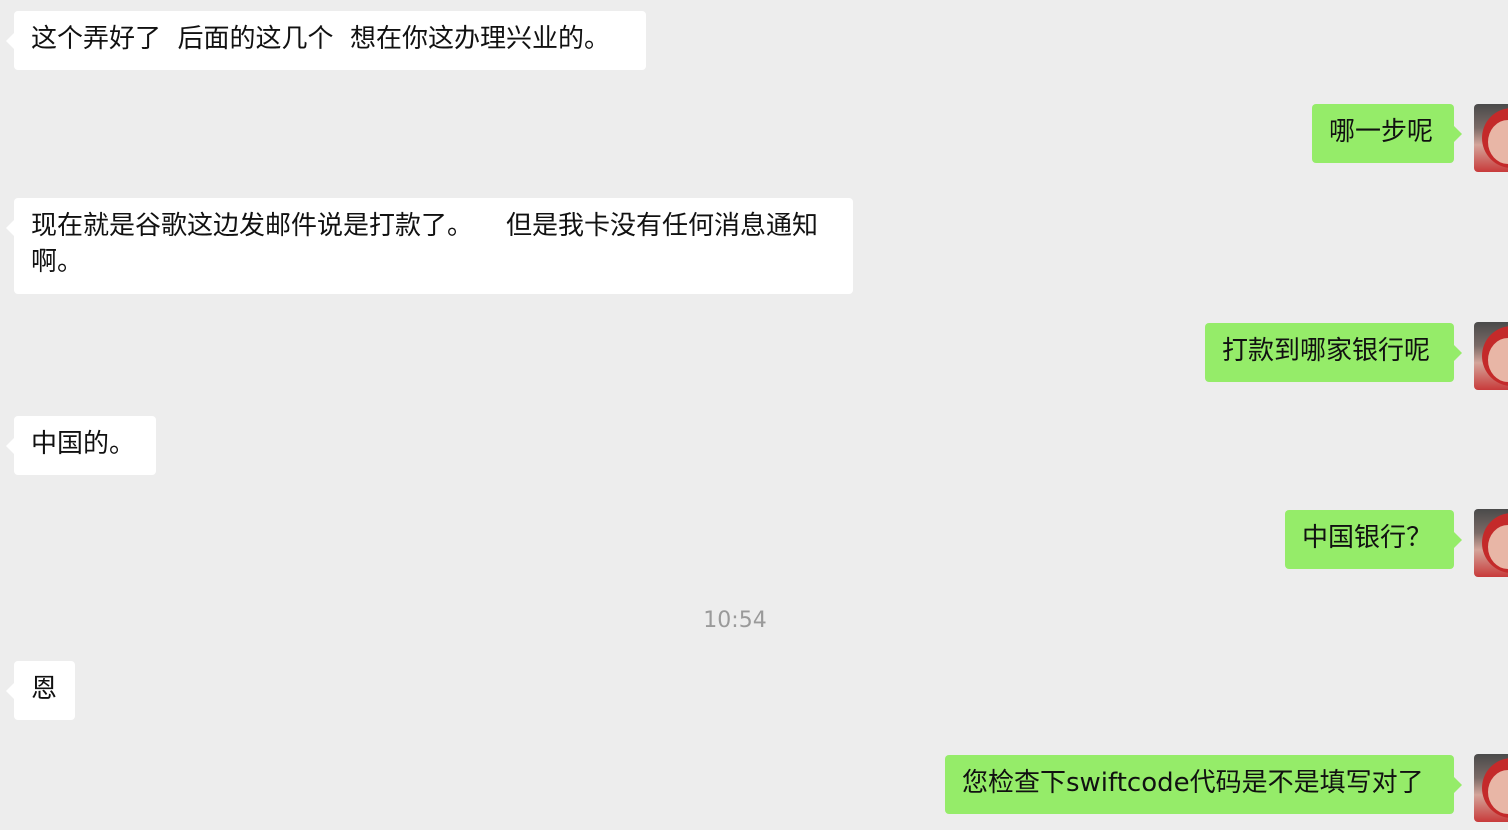 The width and height of the screenshot is (1508, 830). What do you see at coordinates (1333, 352) in the screenshot?
I see `outgoing-message-bubble: 打款到哪家银行呢` at bounding box center [1333, 352].